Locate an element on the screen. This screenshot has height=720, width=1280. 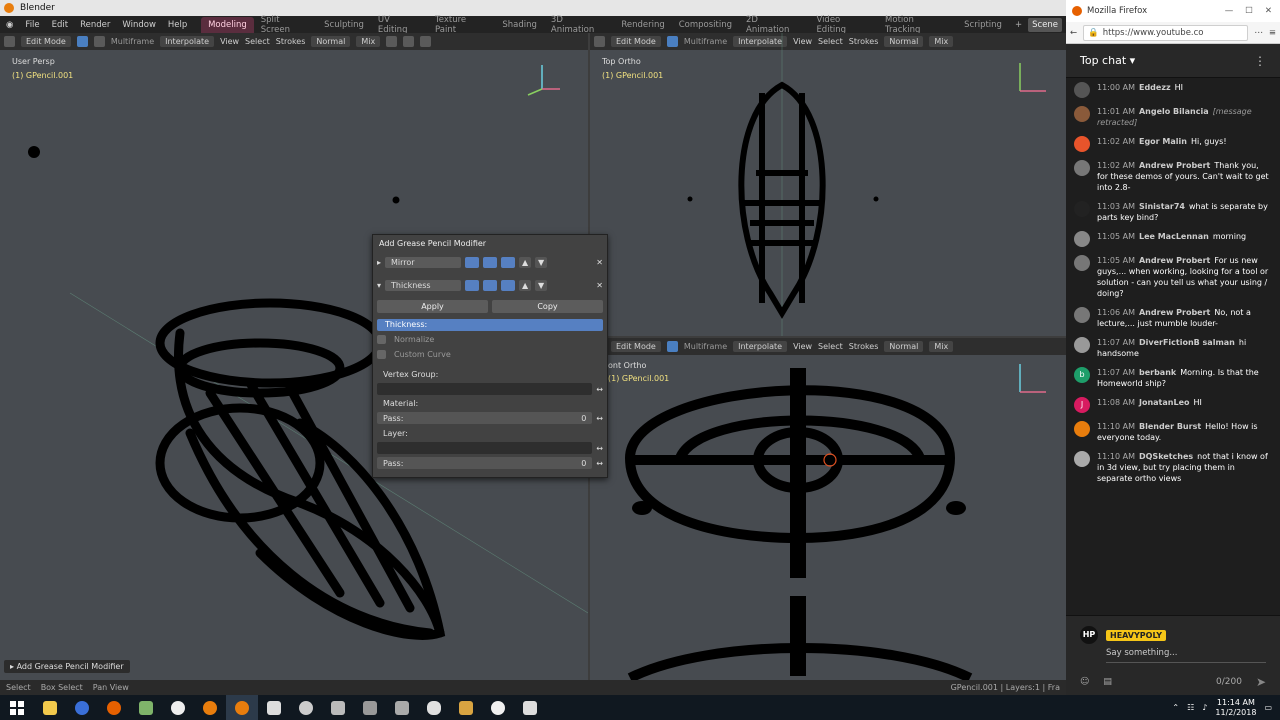
tray-chevron-icon: ⌃ is located at coordinates (1175, 707).